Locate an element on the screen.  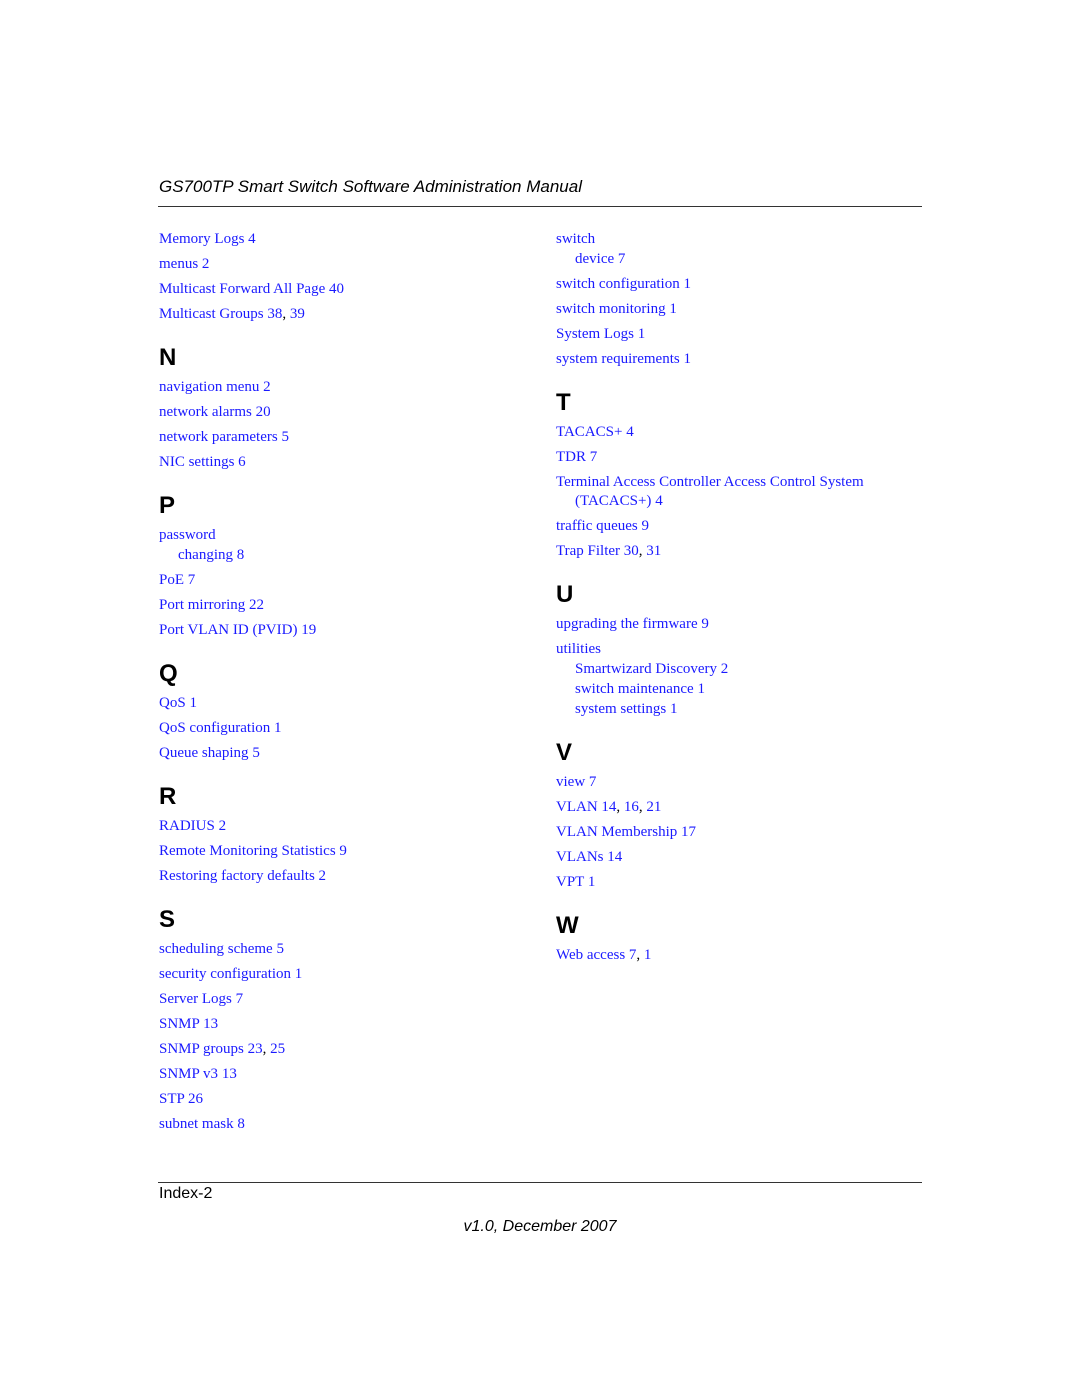
index-entry: Port mirroring 22 is located at coordinates (349, 605).